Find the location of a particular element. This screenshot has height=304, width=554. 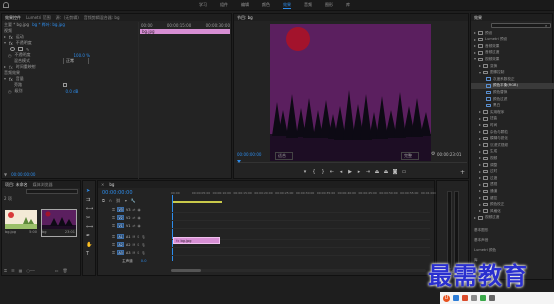

pen-tool-icon: ✒ is located at coordinates (89, 236).